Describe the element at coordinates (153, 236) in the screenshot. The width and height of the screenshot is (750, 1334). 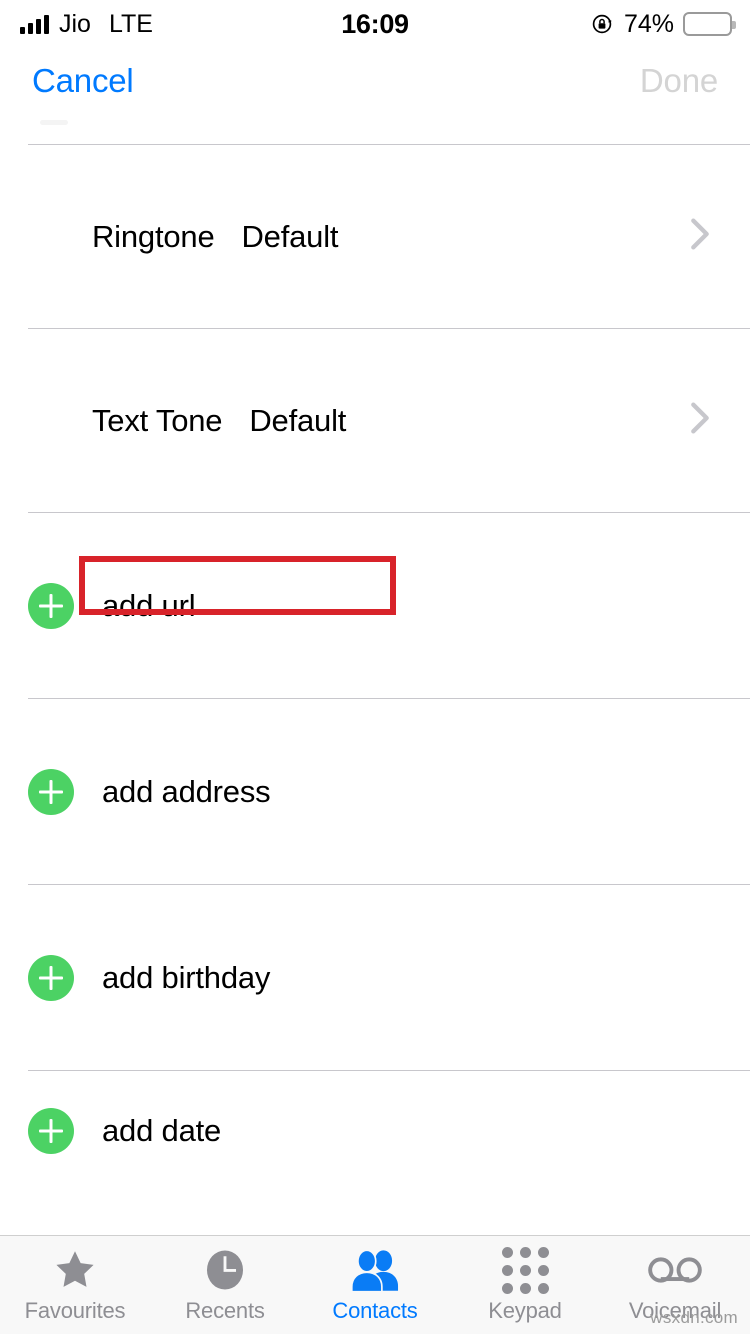
I see `ringtone-label: Ringtone` at that location.